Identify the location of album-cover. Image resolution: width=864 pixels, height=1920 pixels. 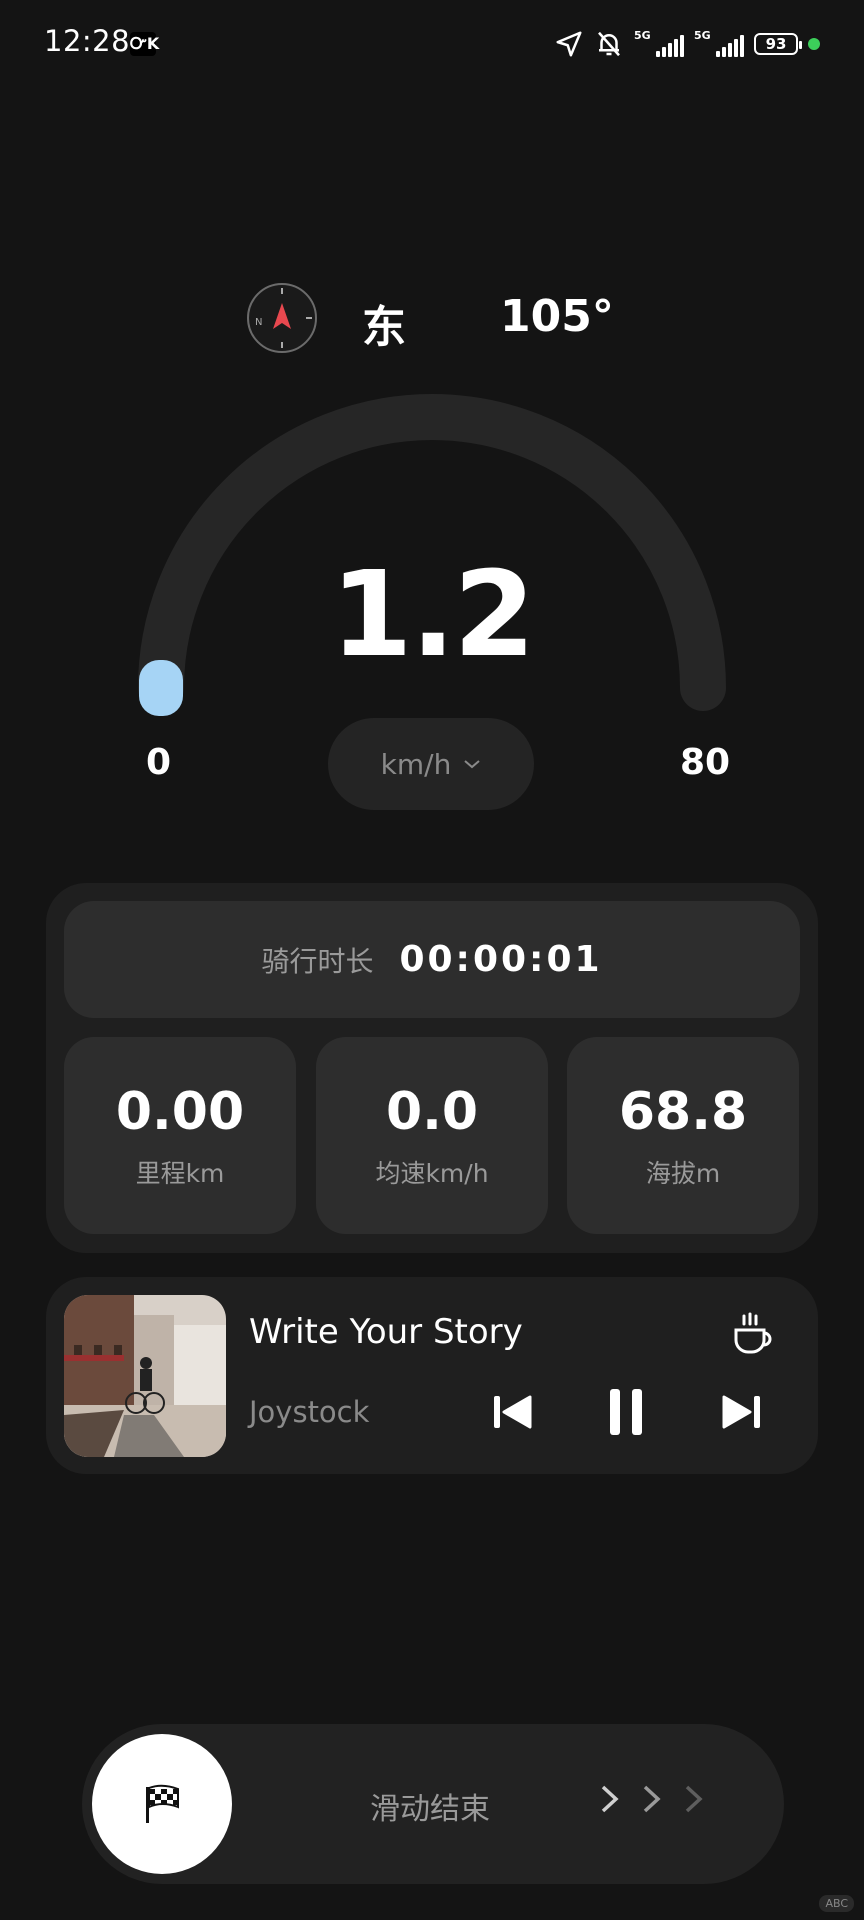
(145, 1376).